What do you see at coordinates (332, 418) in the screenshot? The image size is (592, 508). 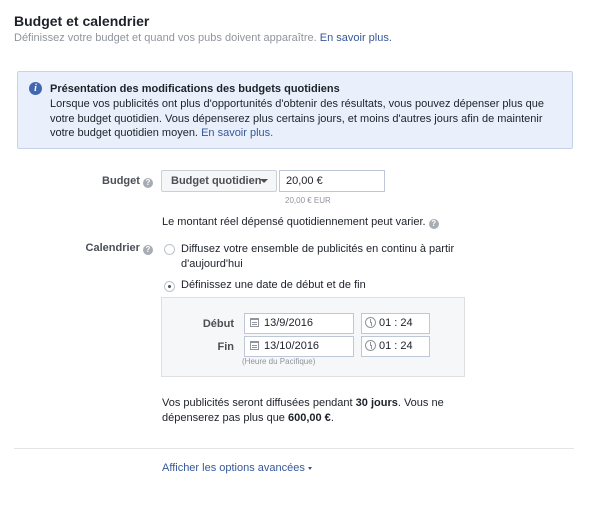 I see `summary-line2-suffix: .` at bounding box center [332, 418].